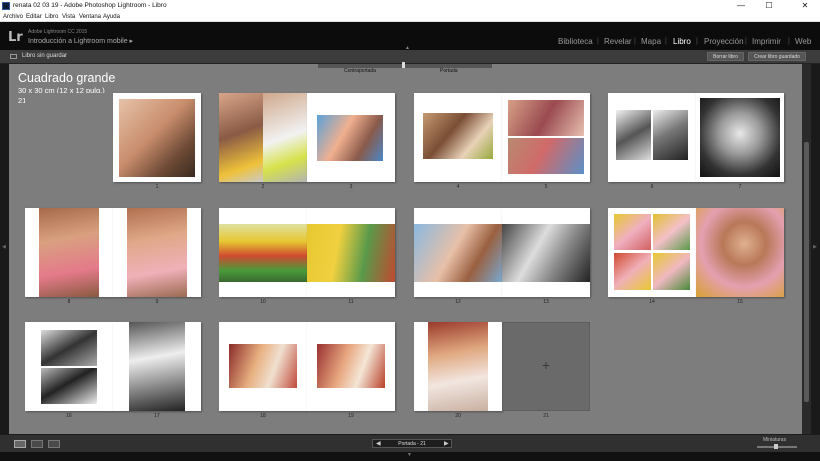 The image size is (820, 461). I want to click on book-spread: 1, so click(113, 141).